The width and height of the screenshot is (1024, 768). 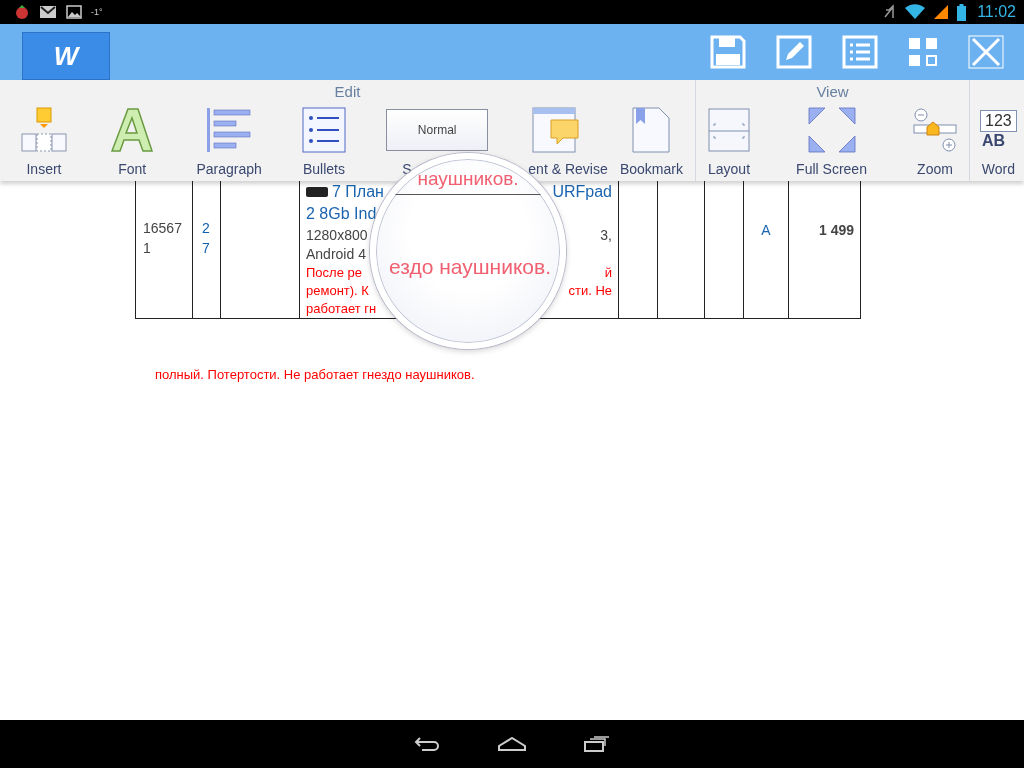 What do you see at coordinates (427, 744) in the screenshot?
I see `back-icon` at bounding box center [427, 744].